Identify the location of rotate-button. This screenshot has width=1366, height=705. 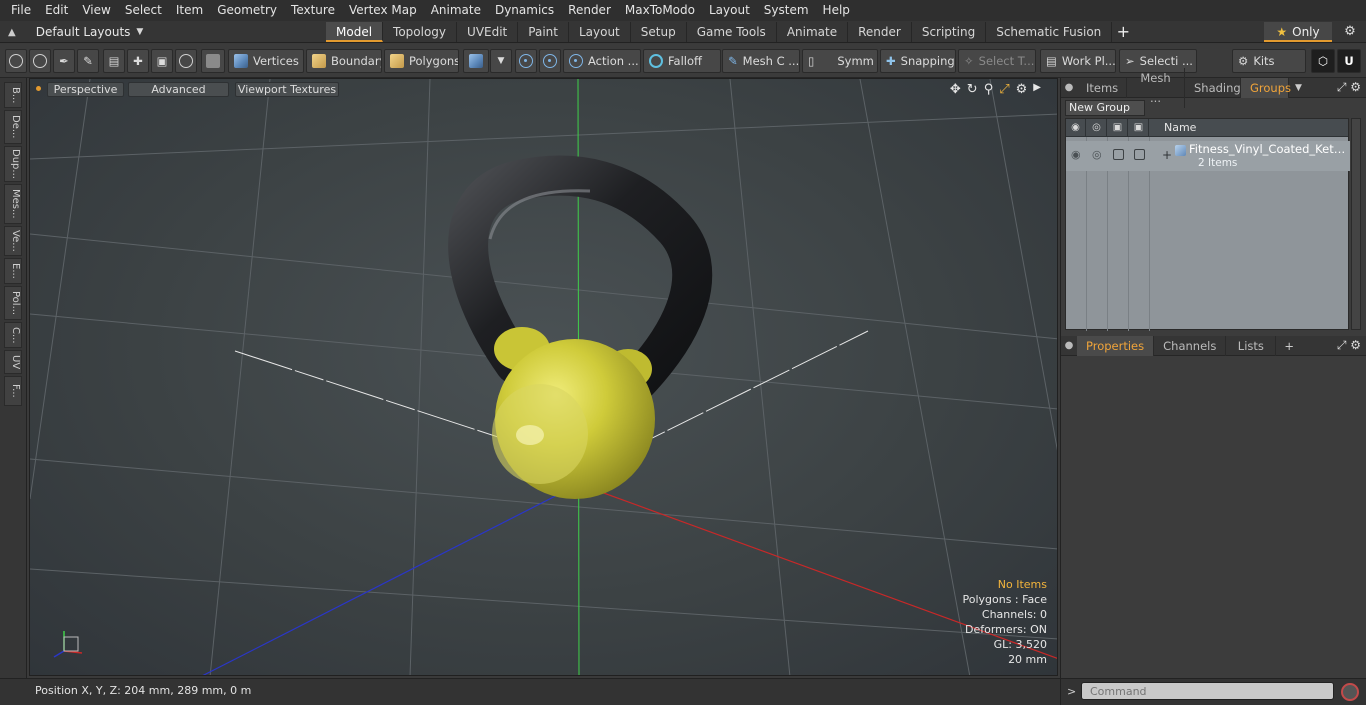
(186, 61).